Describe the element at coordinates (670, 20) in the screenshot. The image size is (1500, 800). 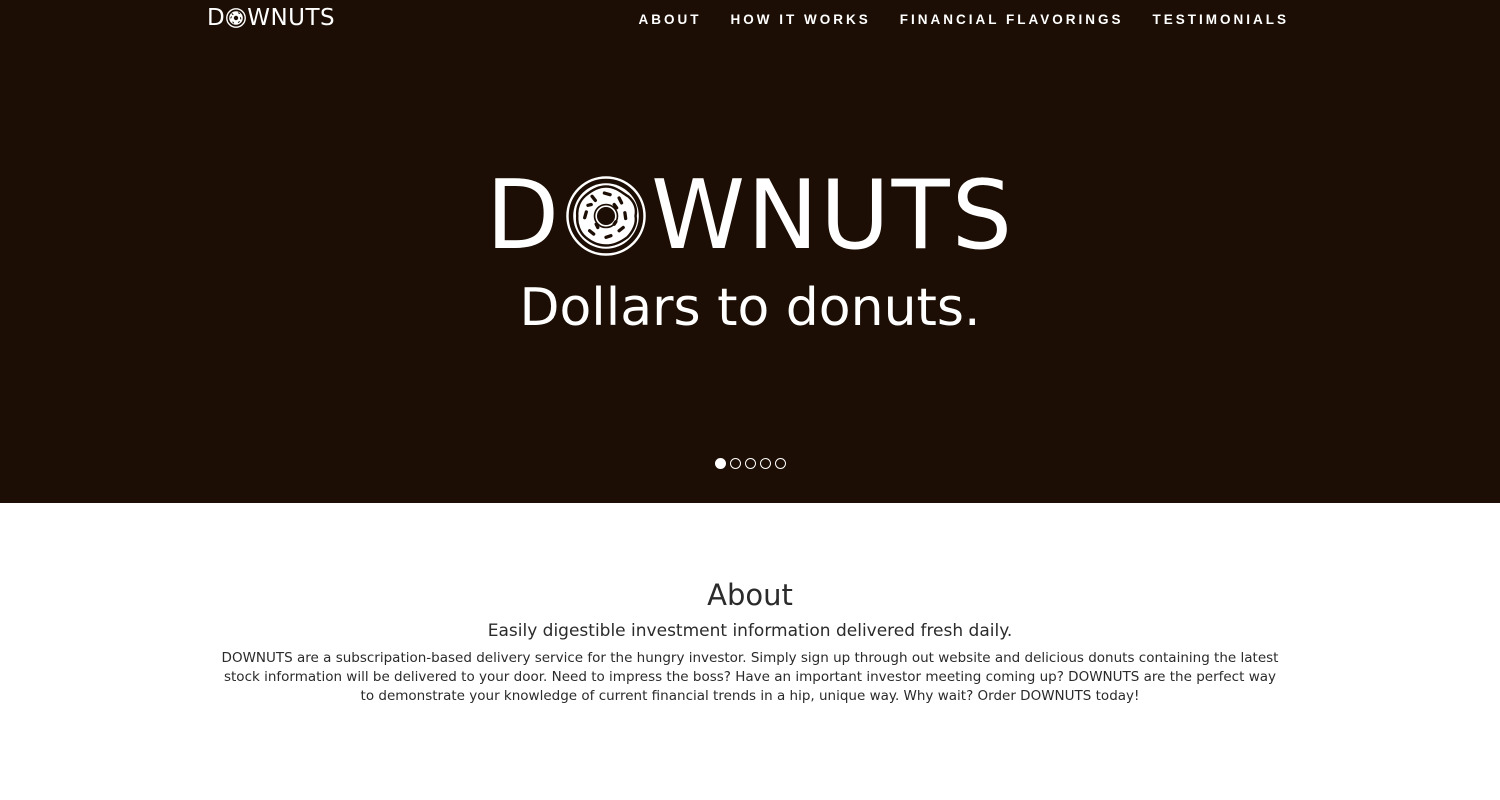
I see `nav-link-about: ABOUT` at that location.